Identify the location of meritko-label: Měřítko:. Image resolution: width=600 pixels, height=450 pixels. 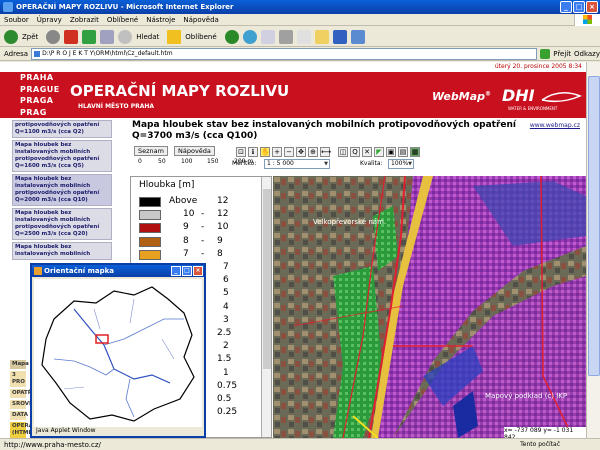
(244, 163).